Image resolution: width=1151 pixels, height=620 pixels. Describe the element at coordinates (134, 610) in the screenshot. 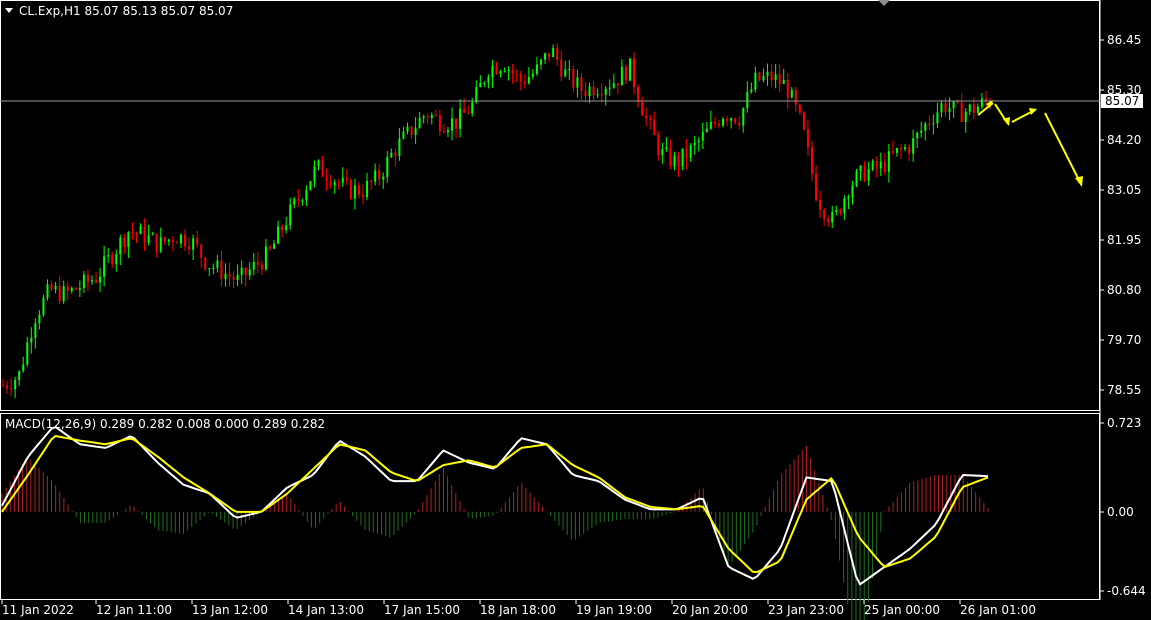

I see `time-label-2: 12 Jan 11:00` at that location.